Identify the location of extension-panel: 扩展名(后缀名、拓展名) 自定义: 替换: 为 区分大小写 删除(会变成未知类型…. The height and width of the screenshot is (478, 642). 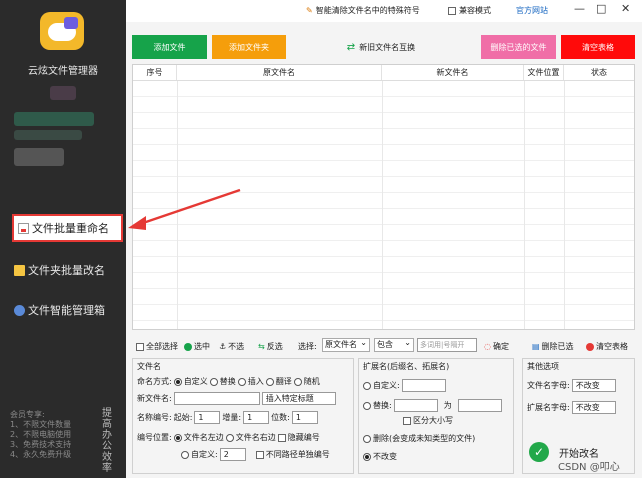
(436, 416).